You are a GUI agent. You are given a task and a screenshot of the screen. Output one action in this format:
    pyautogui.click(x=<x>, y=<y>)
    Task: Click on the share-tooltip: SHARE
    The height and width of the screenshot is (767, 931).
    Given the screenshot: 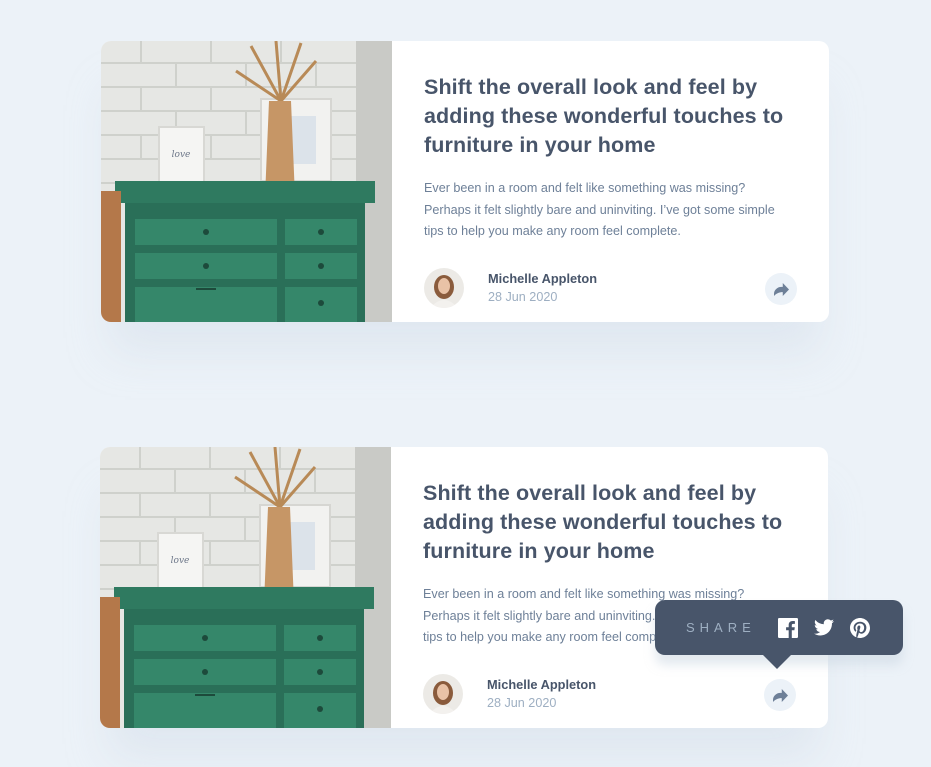 What is the action you would take?
    pyautogui.click(x=779, y=634)
    